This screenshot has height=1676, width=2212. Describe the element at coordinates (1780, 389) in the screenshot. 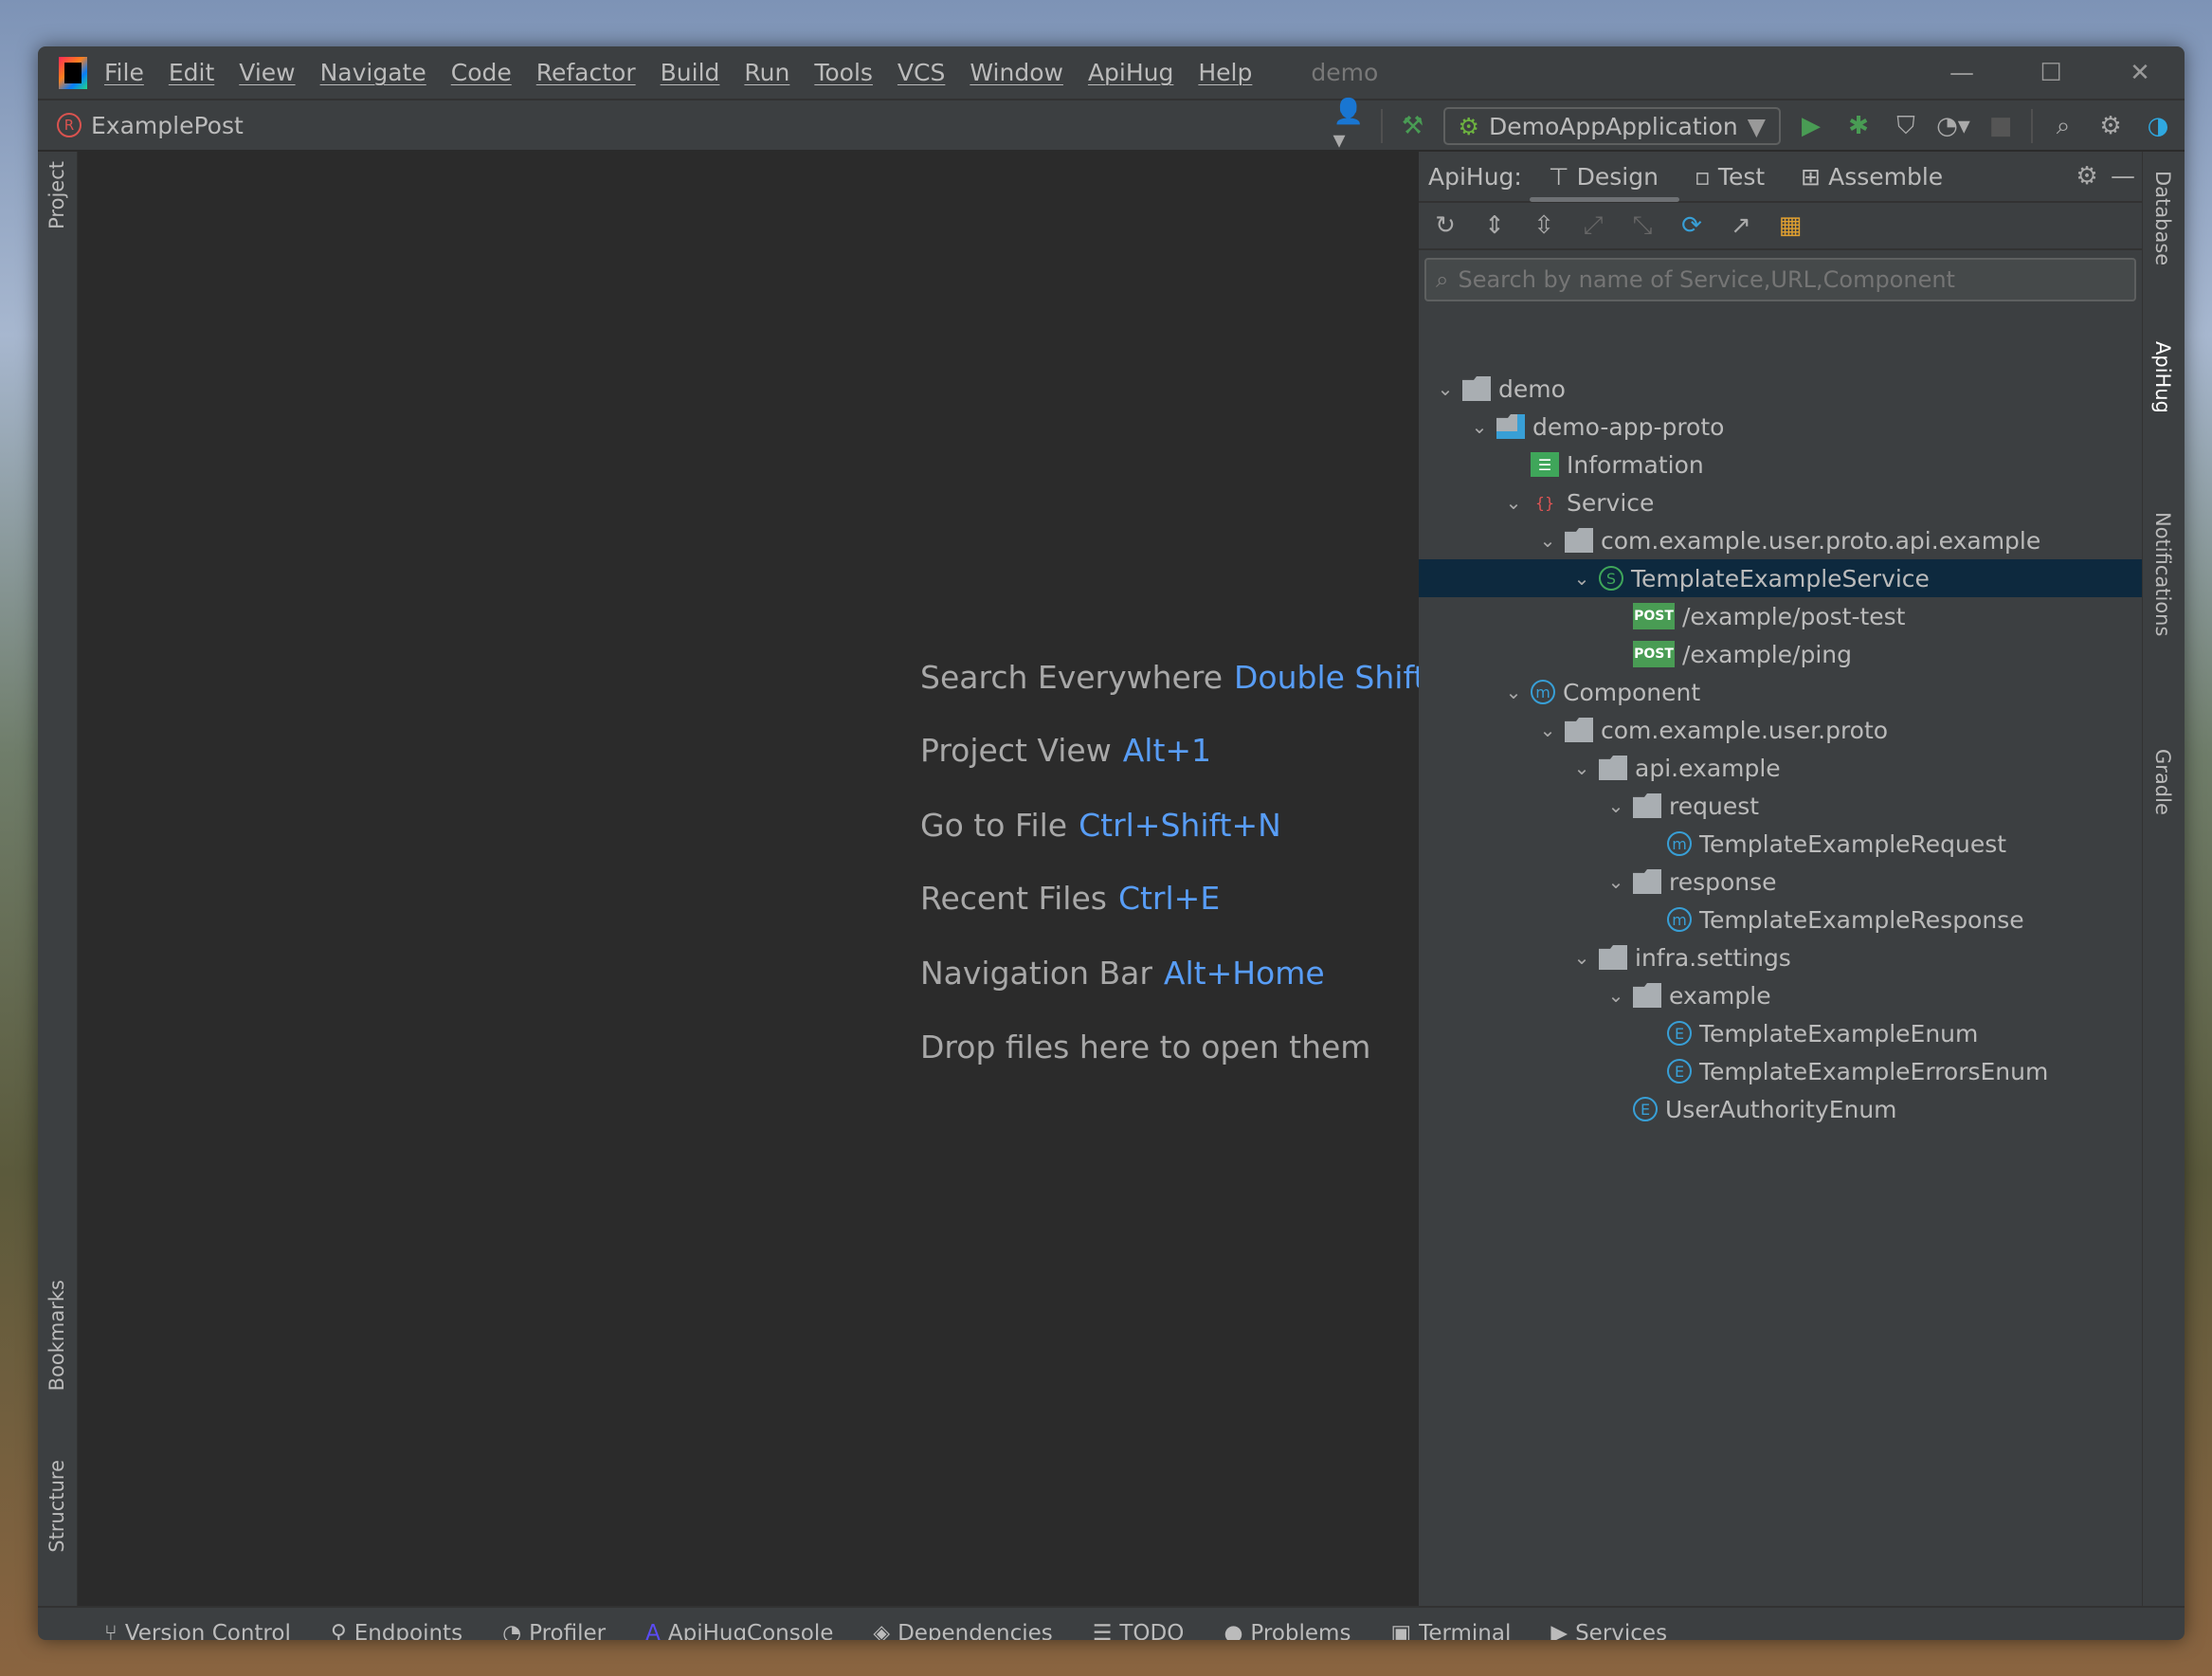

I see `tree-item: ⌄ demo` at that location.